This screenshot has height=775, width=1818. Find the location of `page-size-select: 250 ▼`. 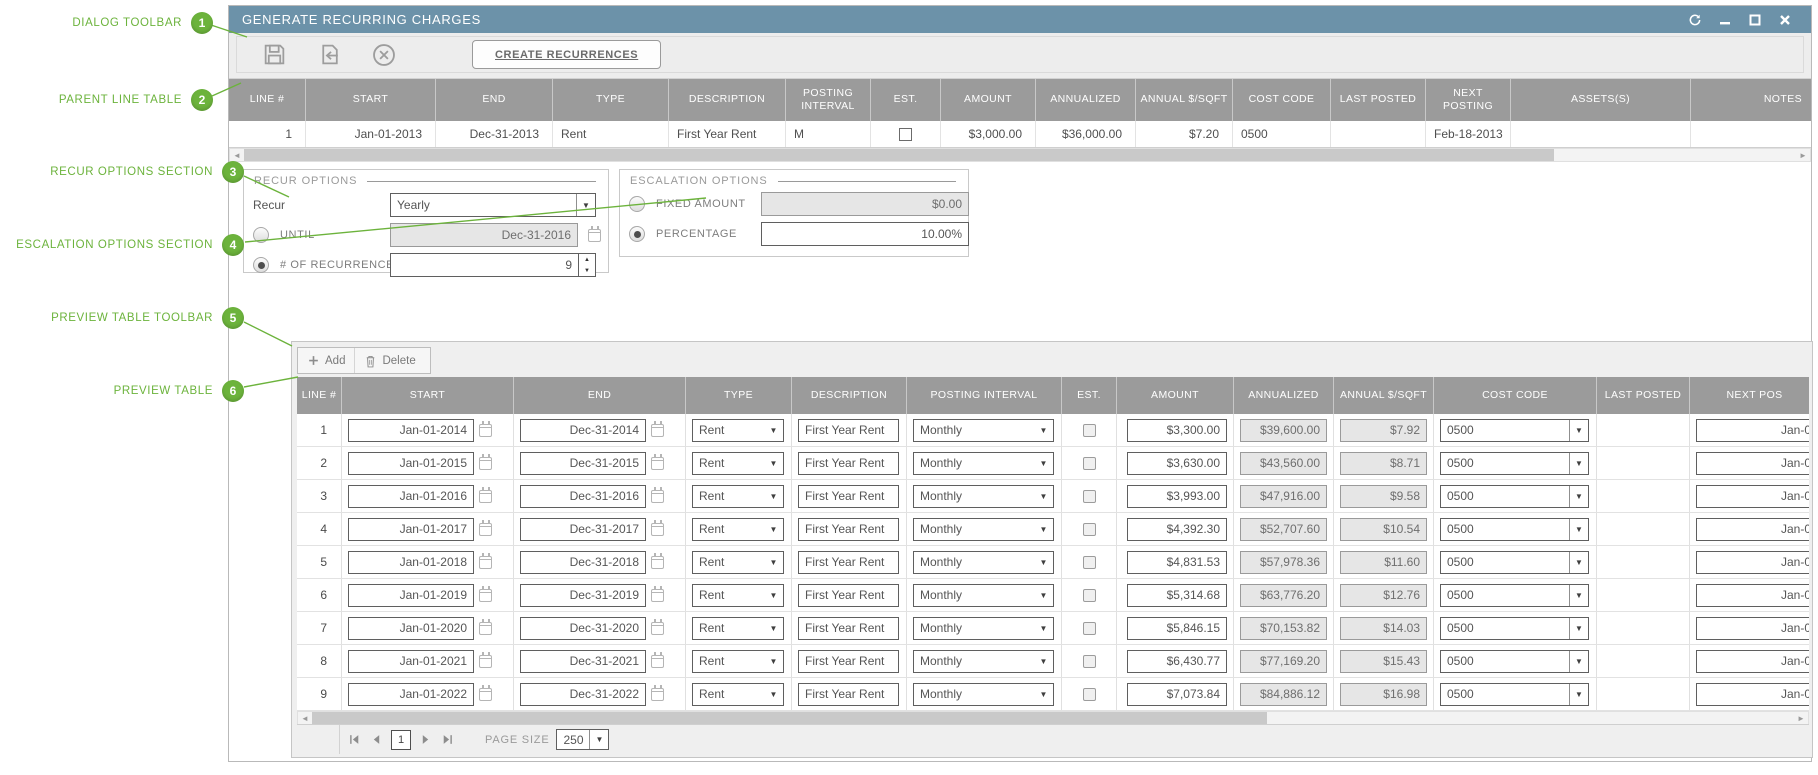

page-size-select: 250 ▼ is located at coordinates (583, 739).